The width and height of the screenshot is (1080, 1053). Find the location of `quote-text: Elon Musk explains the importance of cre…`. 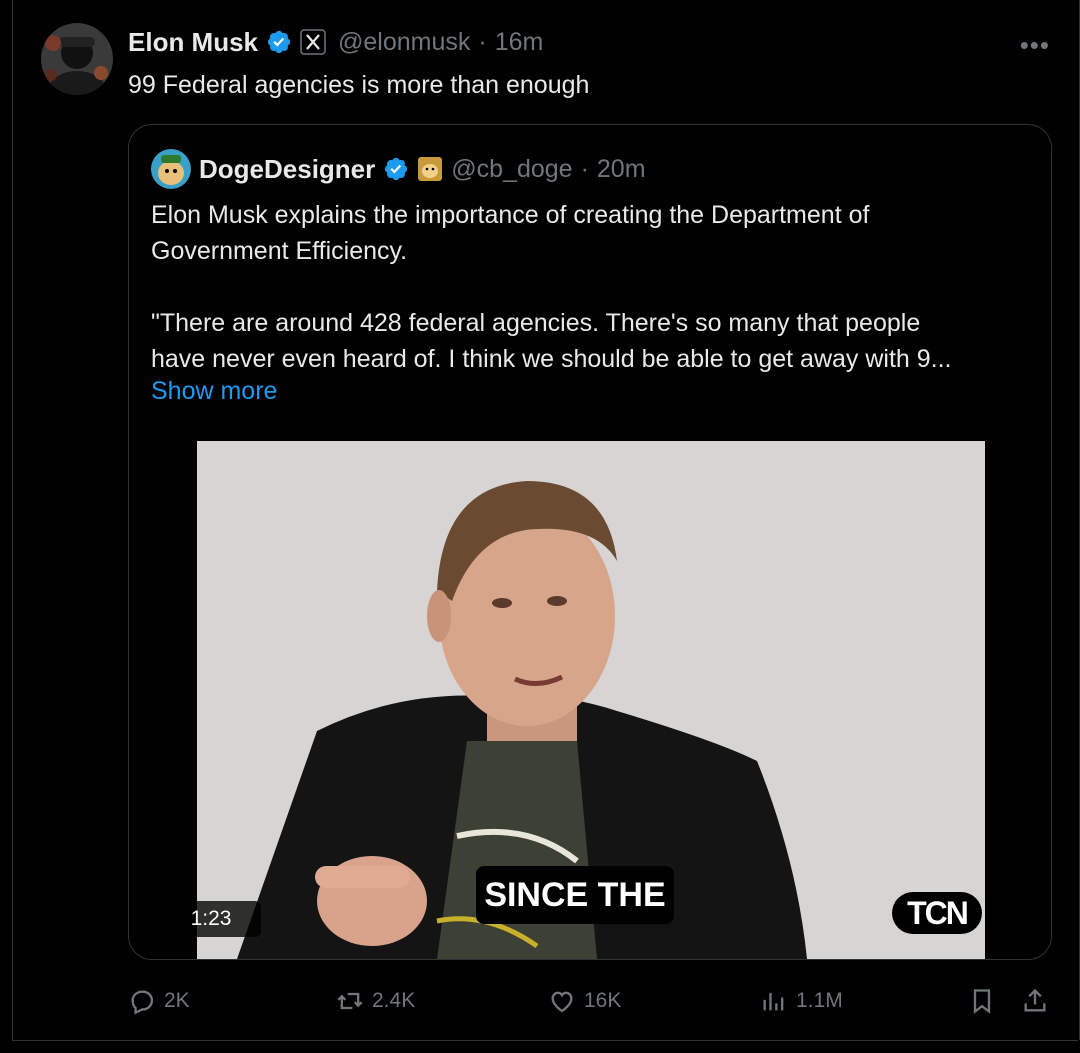

quote-text: Elon Musk explains the importance of cre… is located at coordinates (551, 287).